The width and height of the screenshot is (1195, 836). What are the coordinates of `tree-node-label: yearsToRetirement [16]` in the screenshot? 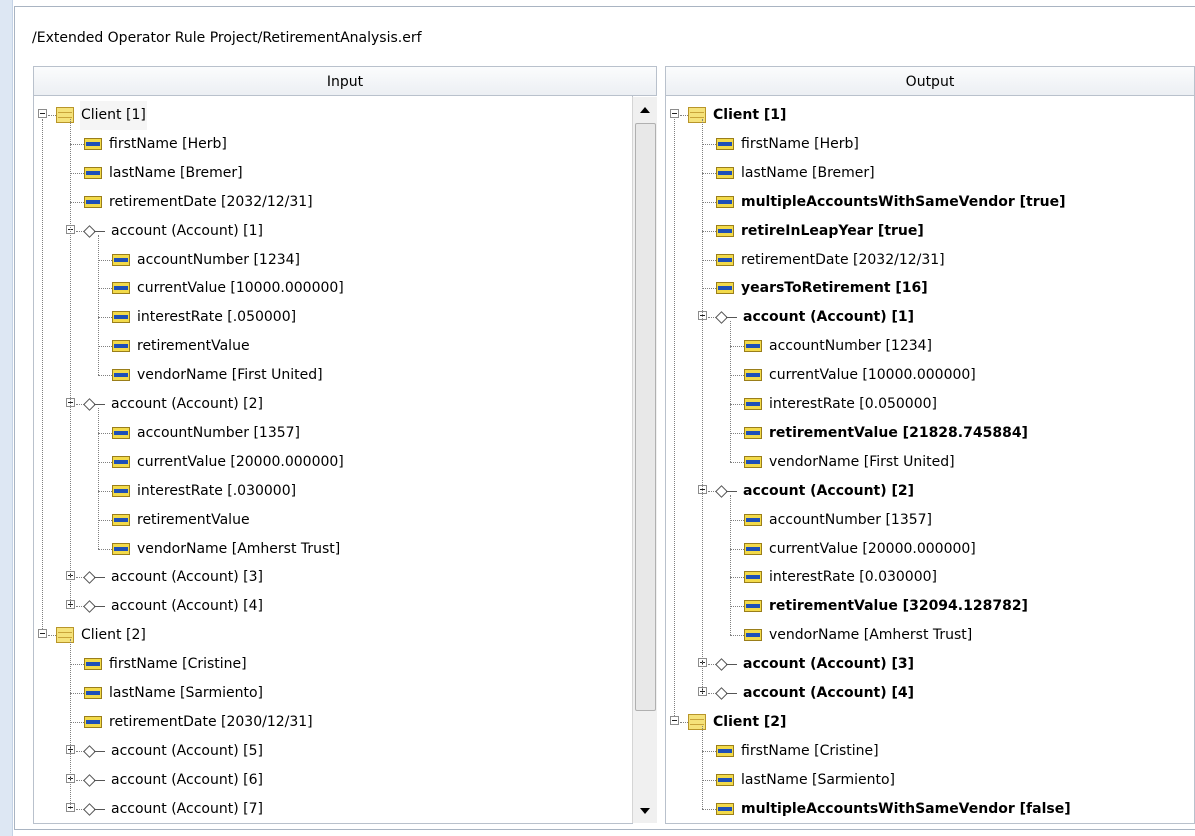 It's located at (834, 288).